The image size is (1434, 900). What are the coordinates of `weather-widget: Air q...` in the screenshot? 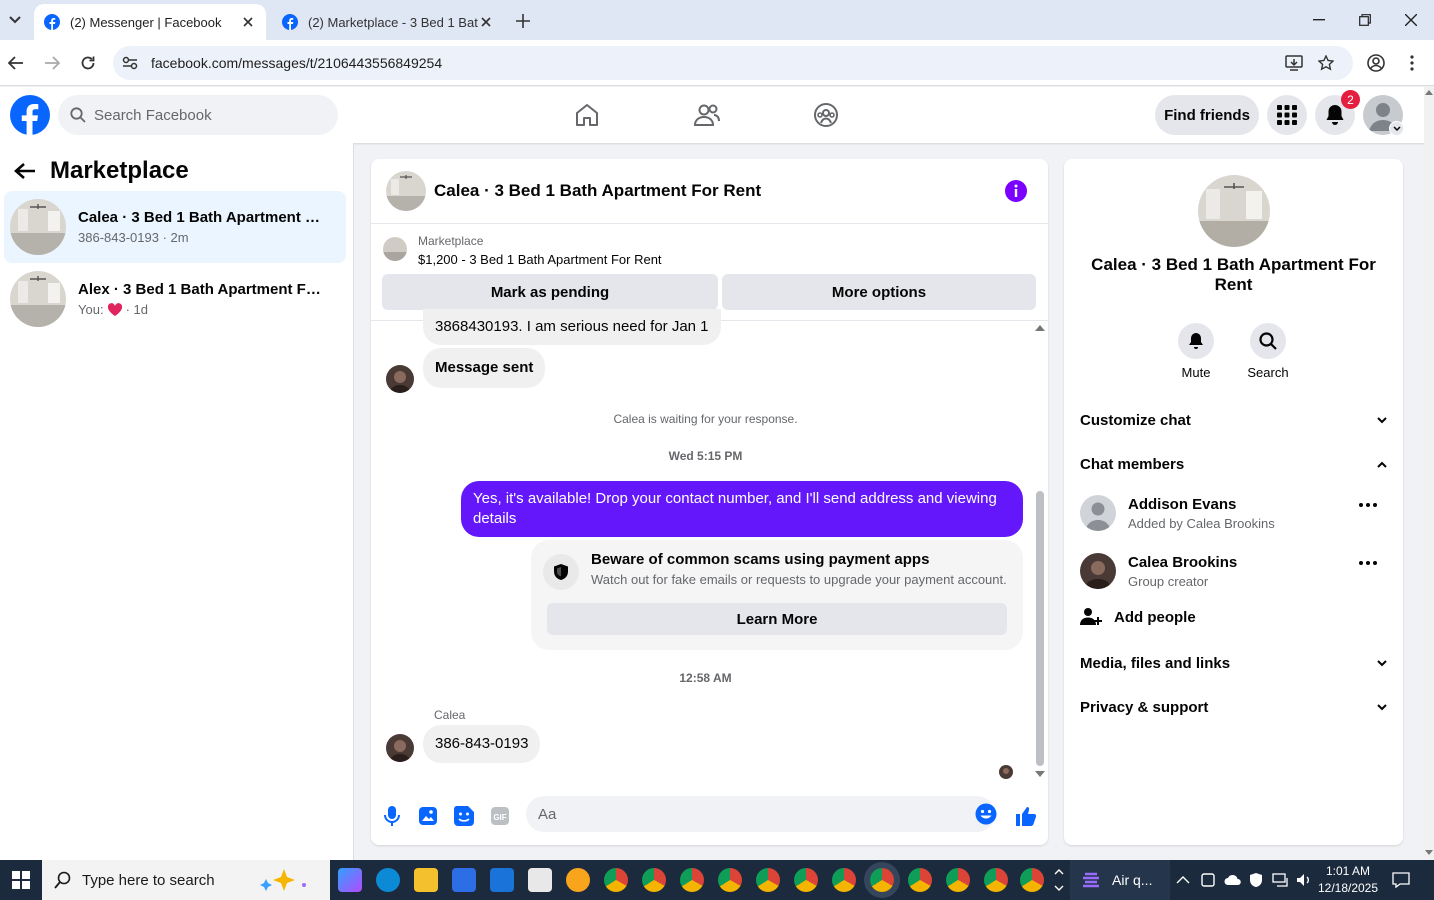 It's located at (1120, 880).